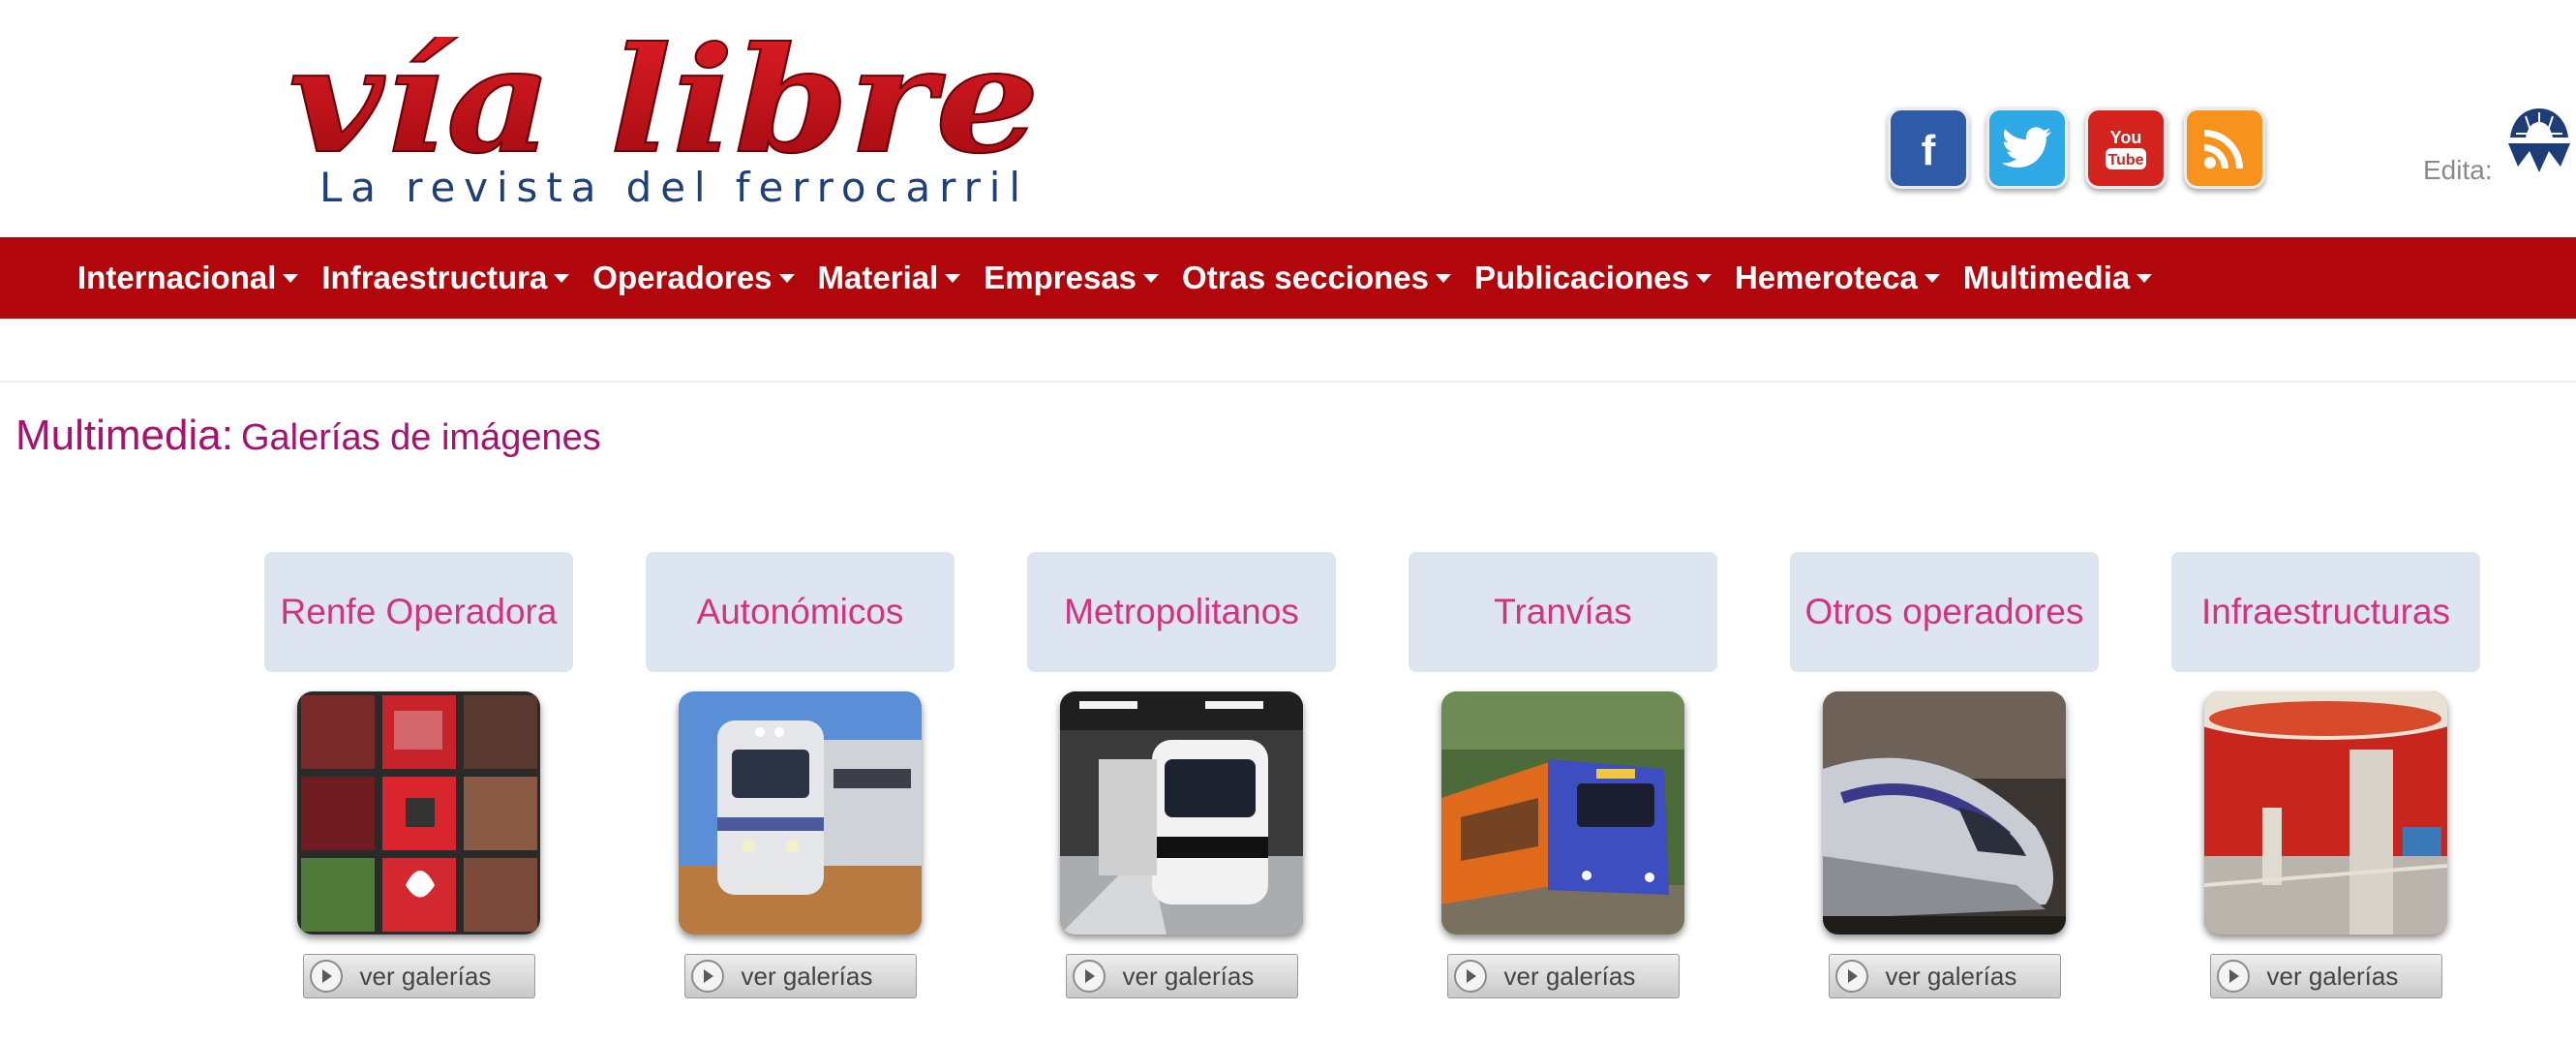  I want to click on gallery-thumbnail-metropolitanos, so click(1181, 813).